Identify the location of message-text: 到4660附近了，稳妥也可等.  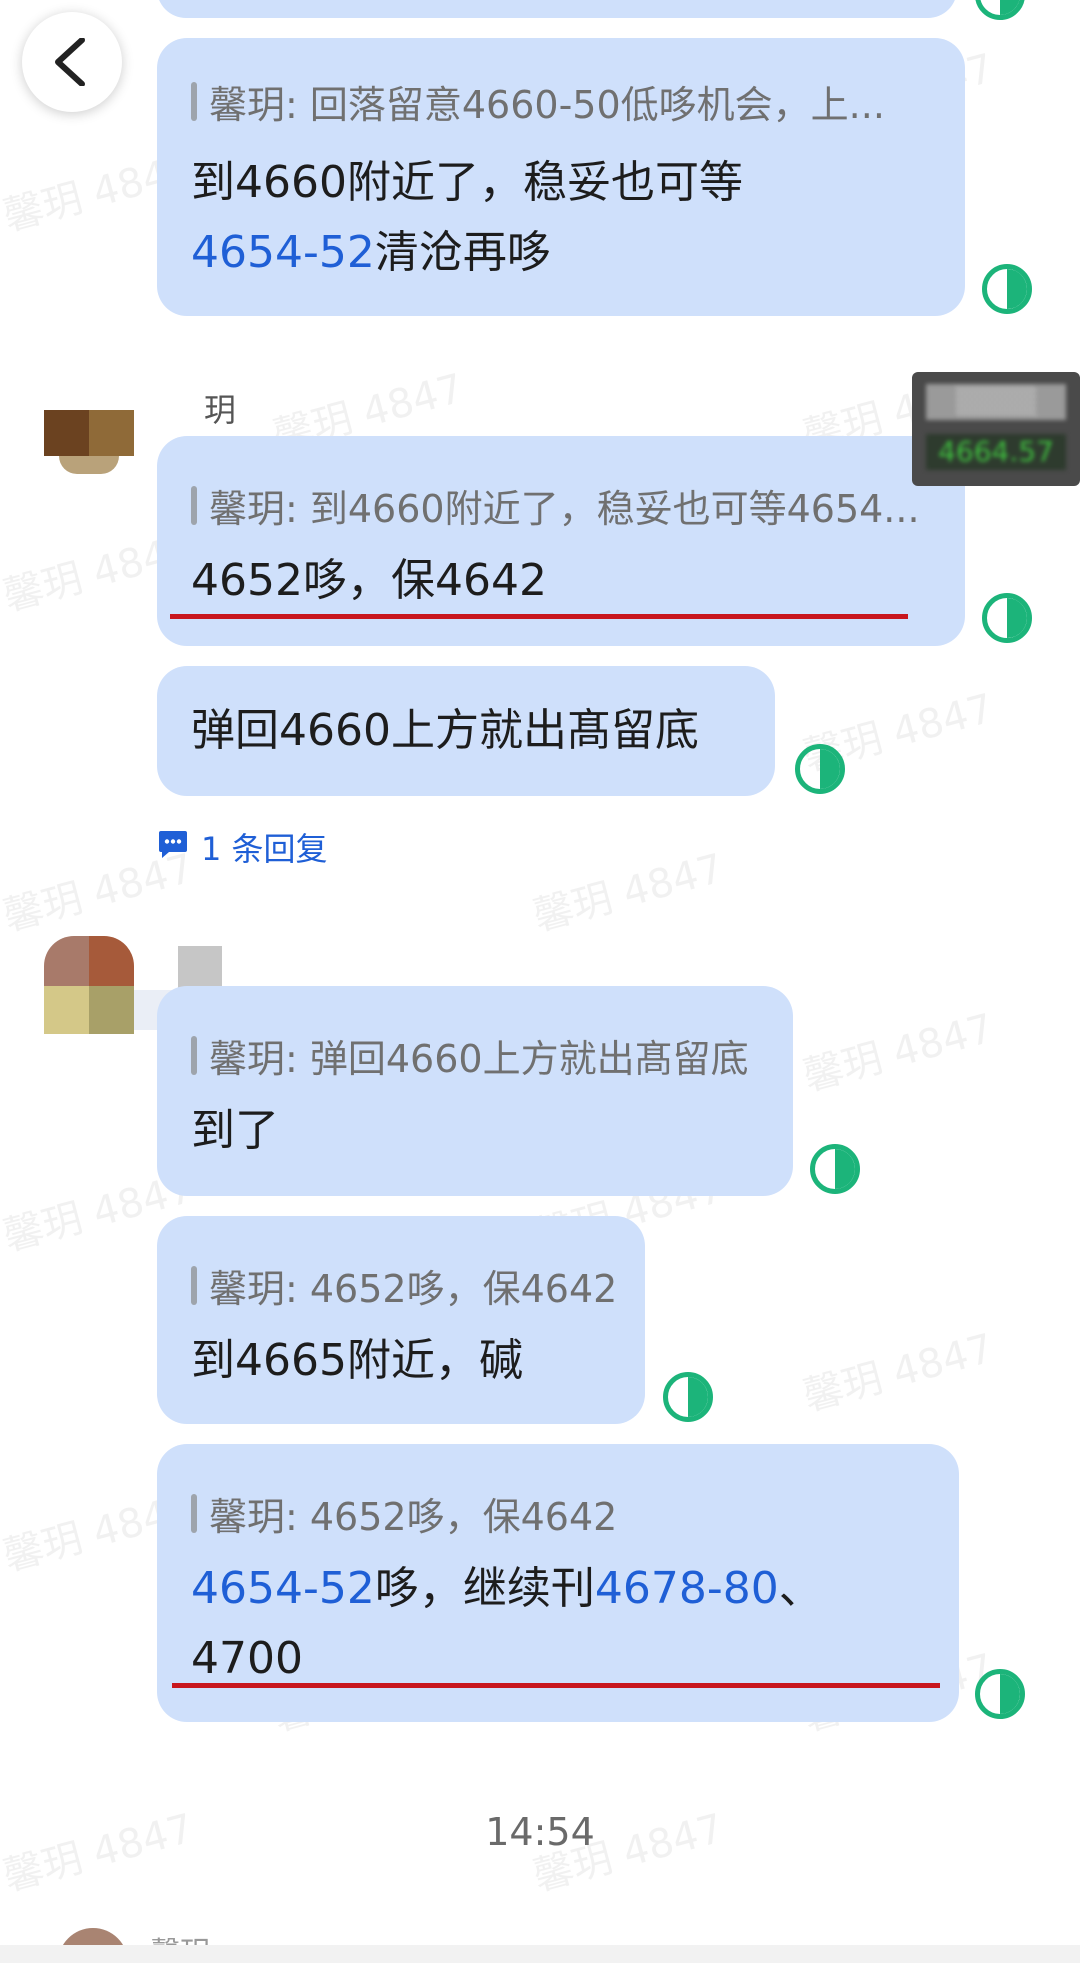
(467, 182).